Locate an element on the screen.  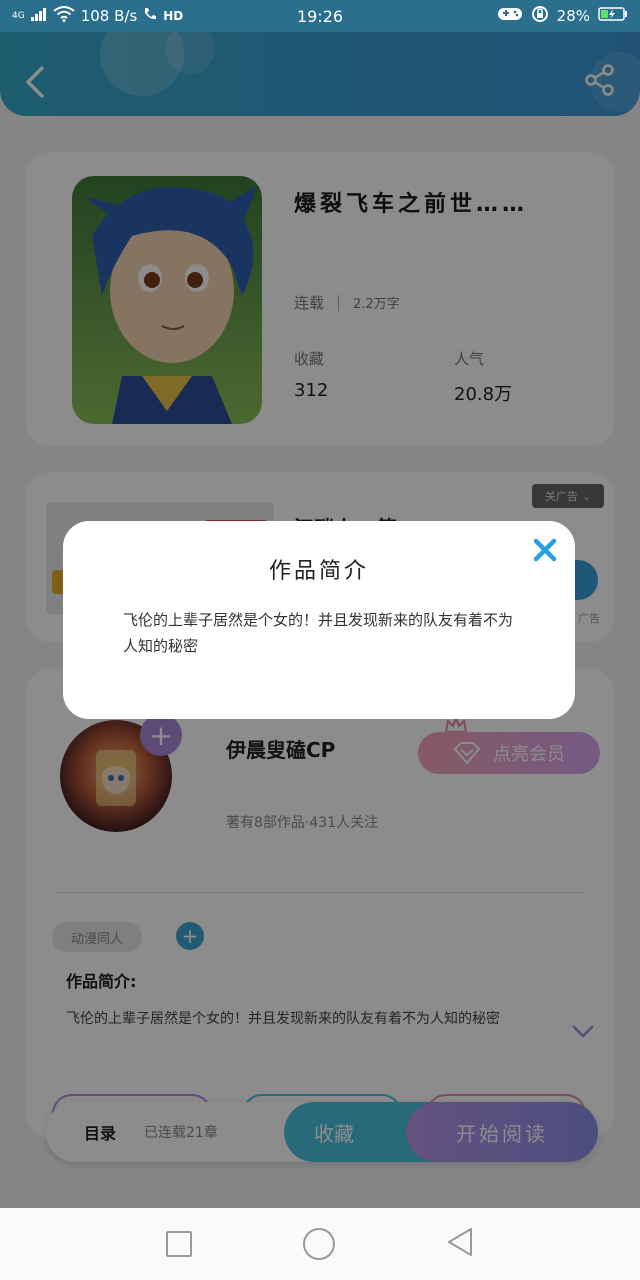
back-nav-button is located at coordinates (460, 1244).